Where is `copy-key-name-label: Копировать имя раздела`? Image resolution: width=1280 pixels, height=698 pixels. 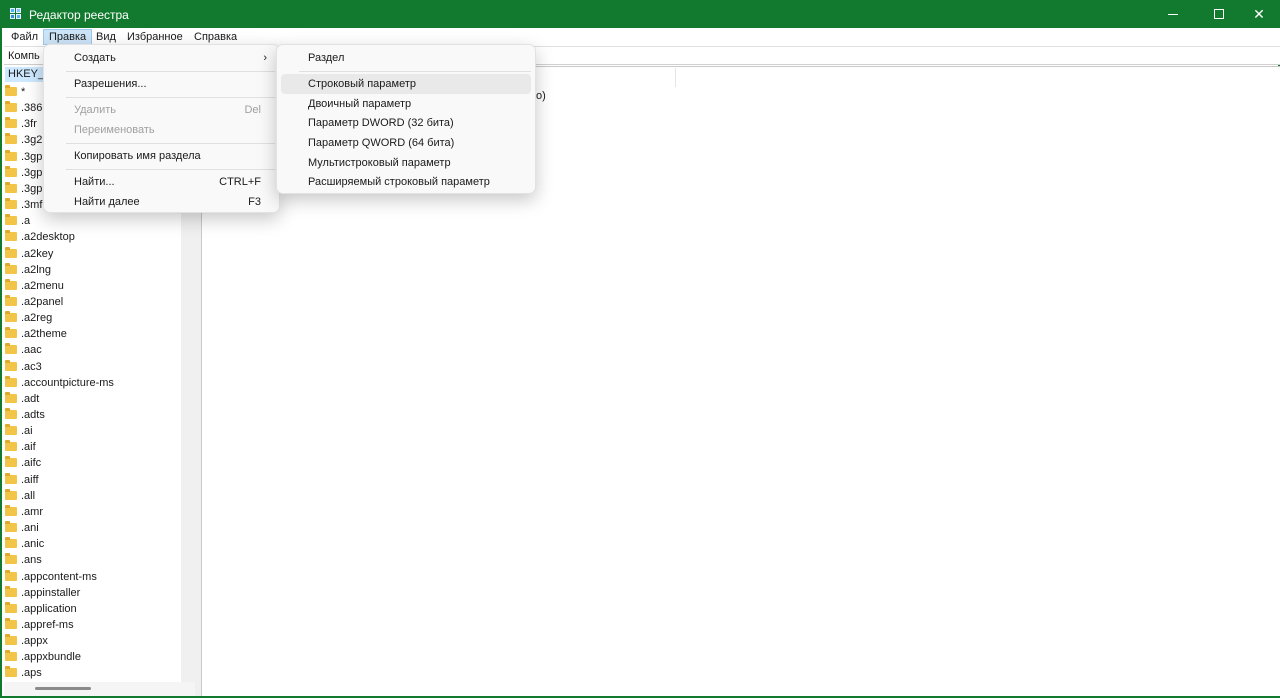
copy-key-name-label: Копировать имя раздела is located at coordinates (137, 156).